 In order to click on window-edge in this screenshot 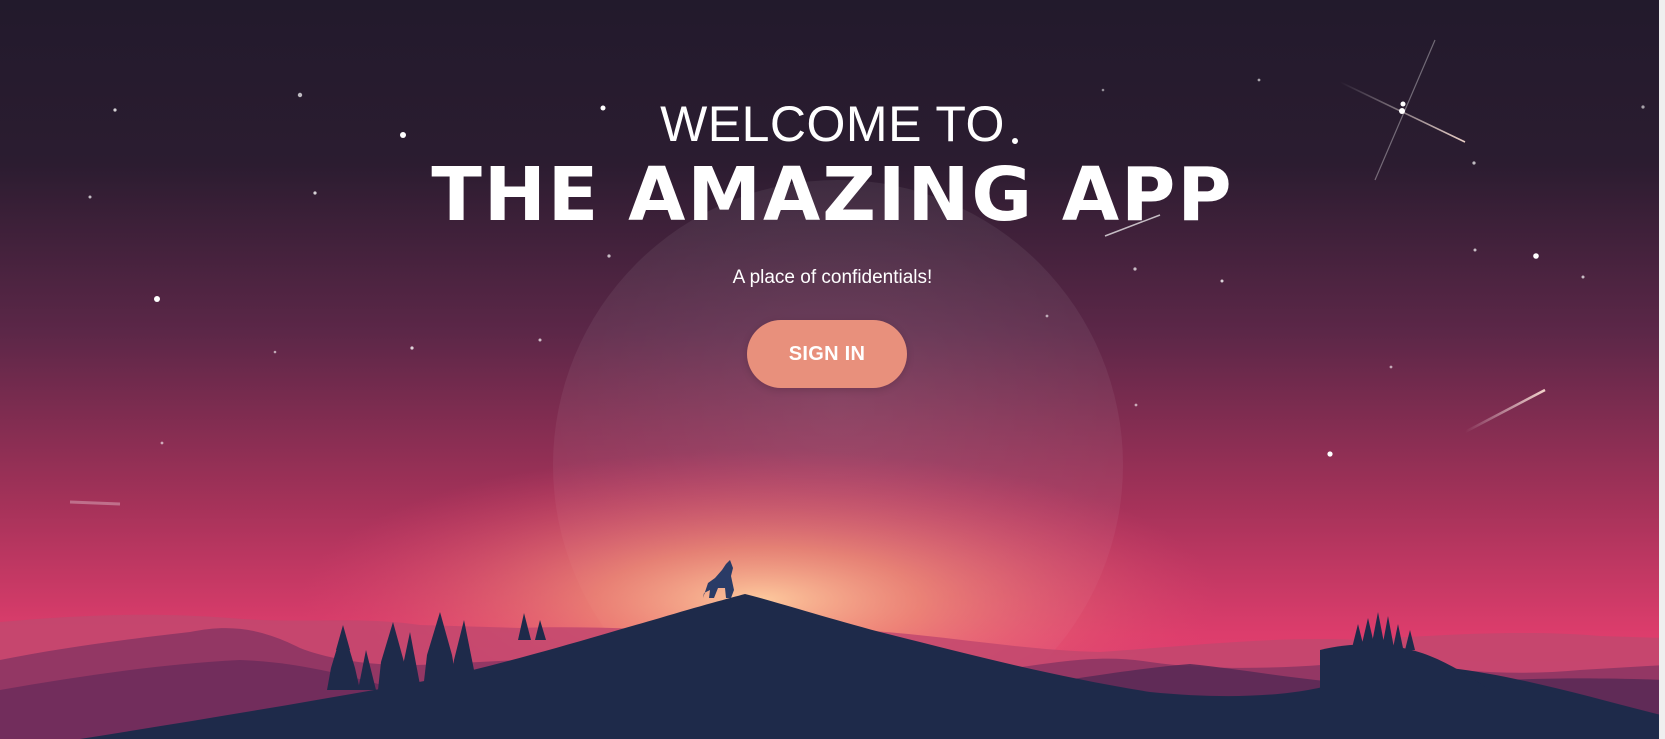, I will do `click(1662, 369)`.